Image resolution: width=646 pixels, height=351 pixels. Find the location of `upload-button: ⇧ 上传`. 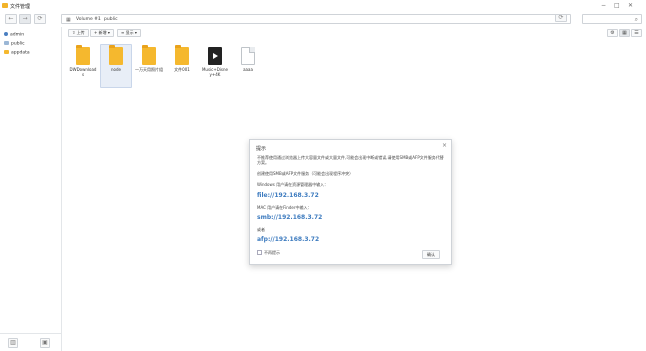

upload-button: ⇧ 上传 is located at coordinates (78, 33).